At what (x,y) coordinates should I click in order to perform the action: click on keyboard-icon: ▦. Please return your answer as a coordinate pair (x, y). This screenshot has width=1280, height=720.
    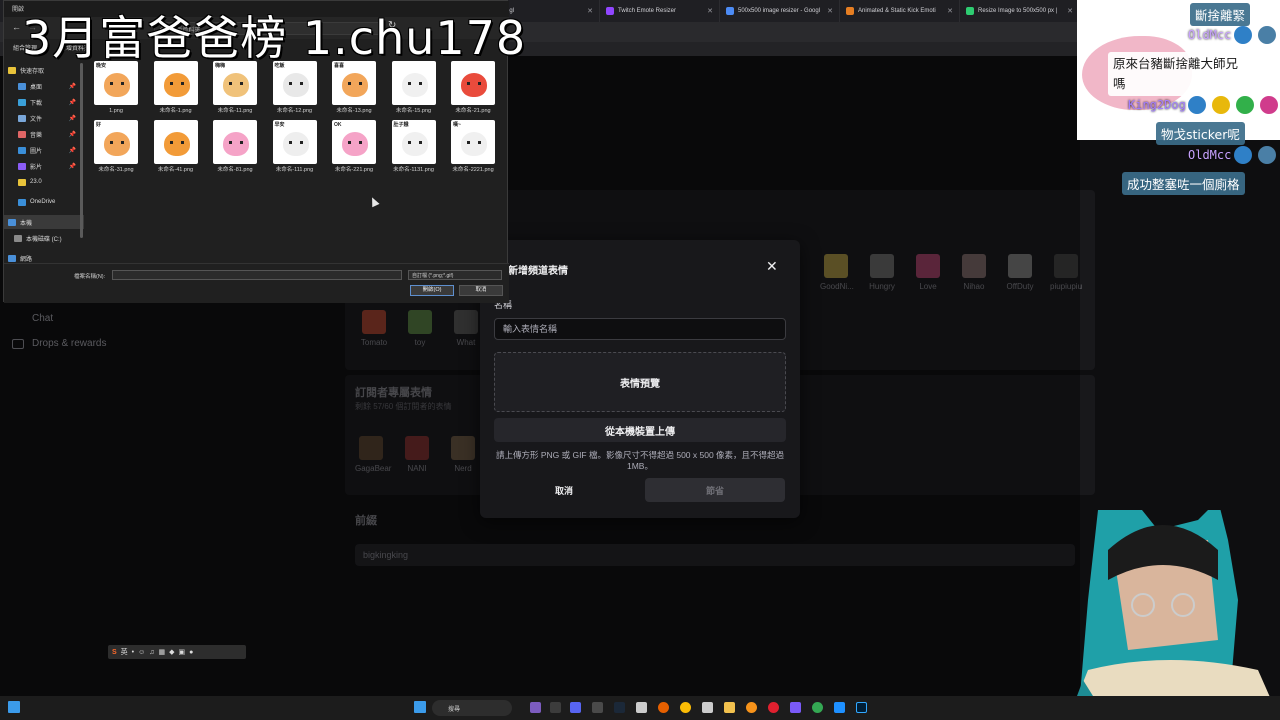
    Looking at the image, I should click on (162, 652).